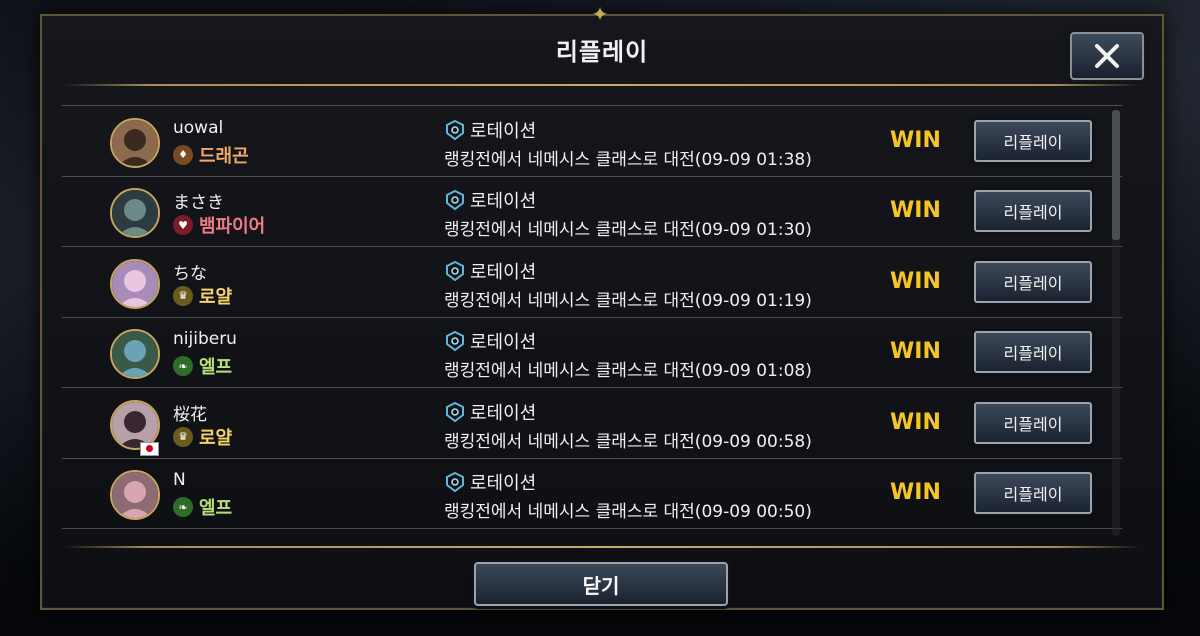  What do you see at coordinates (190, 414) in the screenshot?
I see `player-name: 桜花` at bounding box center [190, 414].